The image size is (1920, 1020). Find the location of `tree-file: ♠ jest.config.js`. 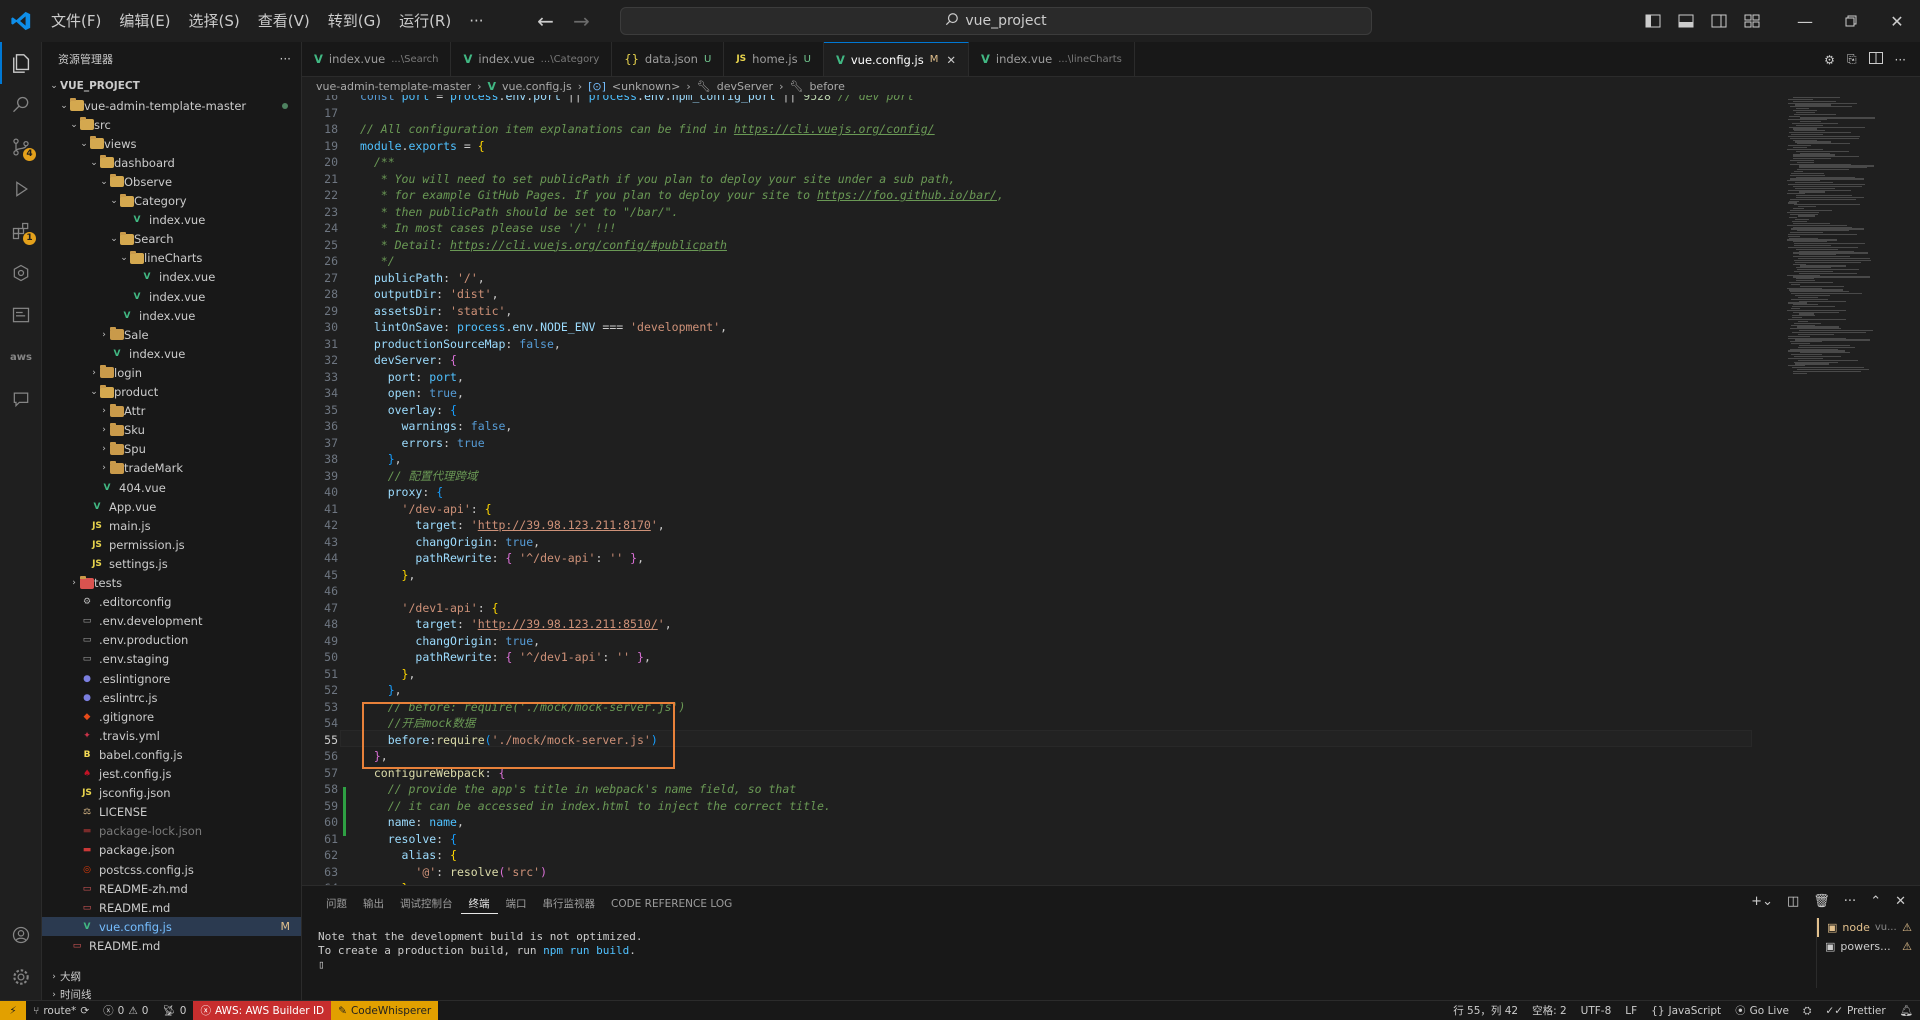

tree-file: ♠ jest.config.js is located at coordinates (171, 774).